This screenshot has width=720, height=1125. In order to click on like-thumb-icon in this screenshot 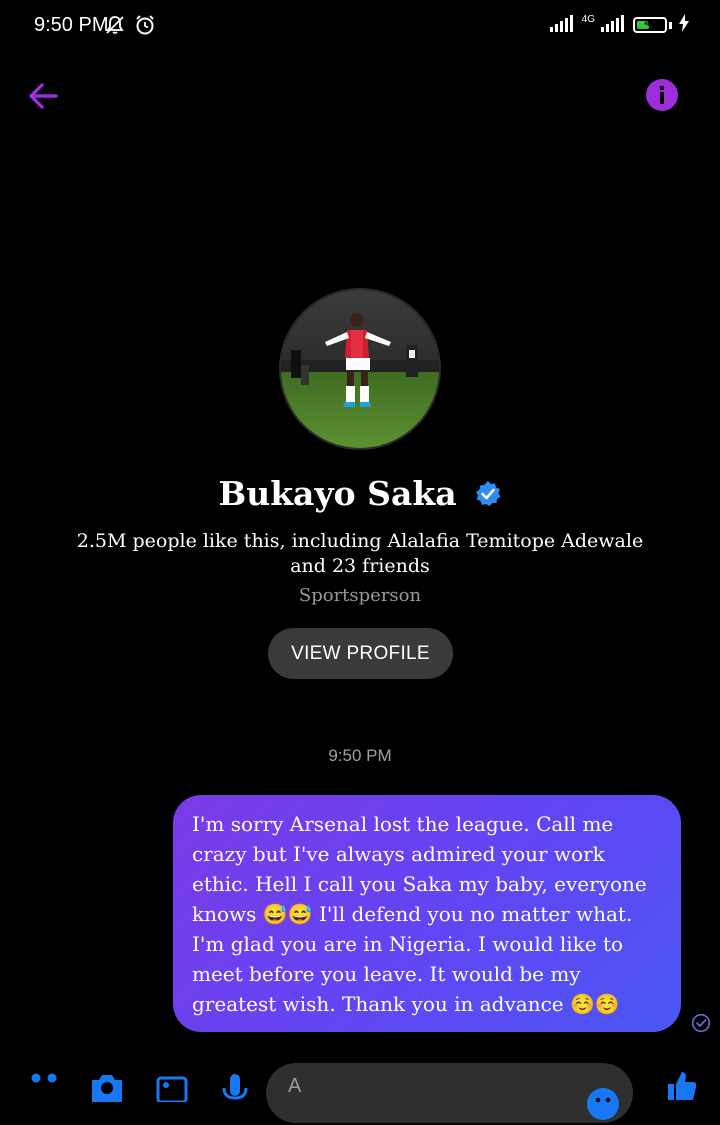, I will do `click(682, 1086)`.